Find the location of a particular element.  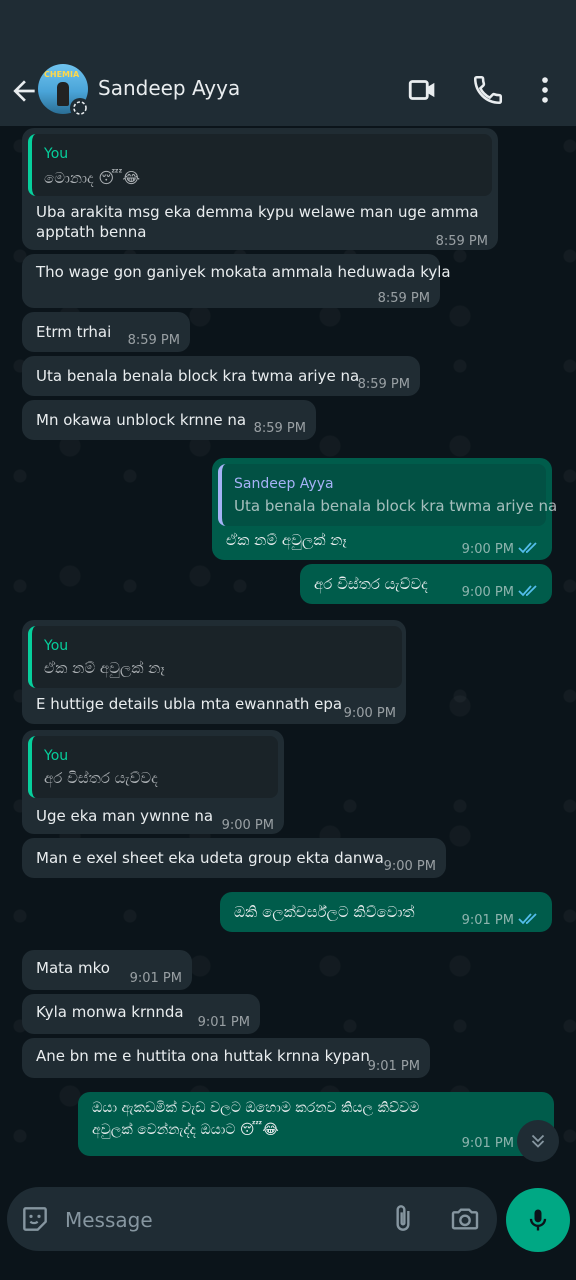

quoted-text: අර විස්තර යැව්වද is located at coordinates (101, 778).